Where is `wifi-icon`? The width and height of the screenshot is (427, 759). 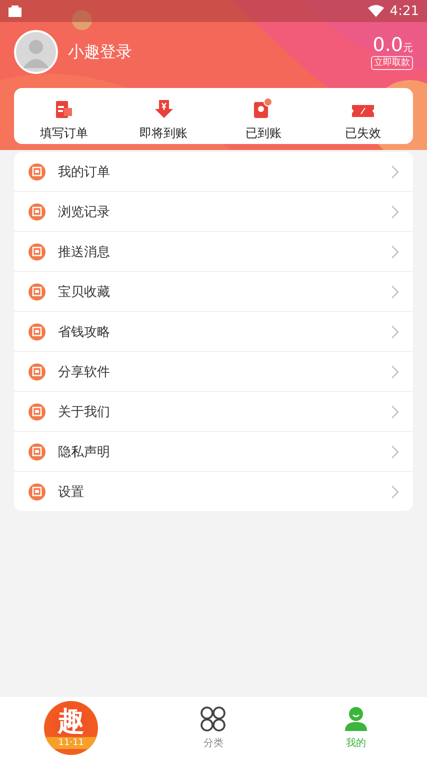 wifi-icon is located at coordinates (376, 11).